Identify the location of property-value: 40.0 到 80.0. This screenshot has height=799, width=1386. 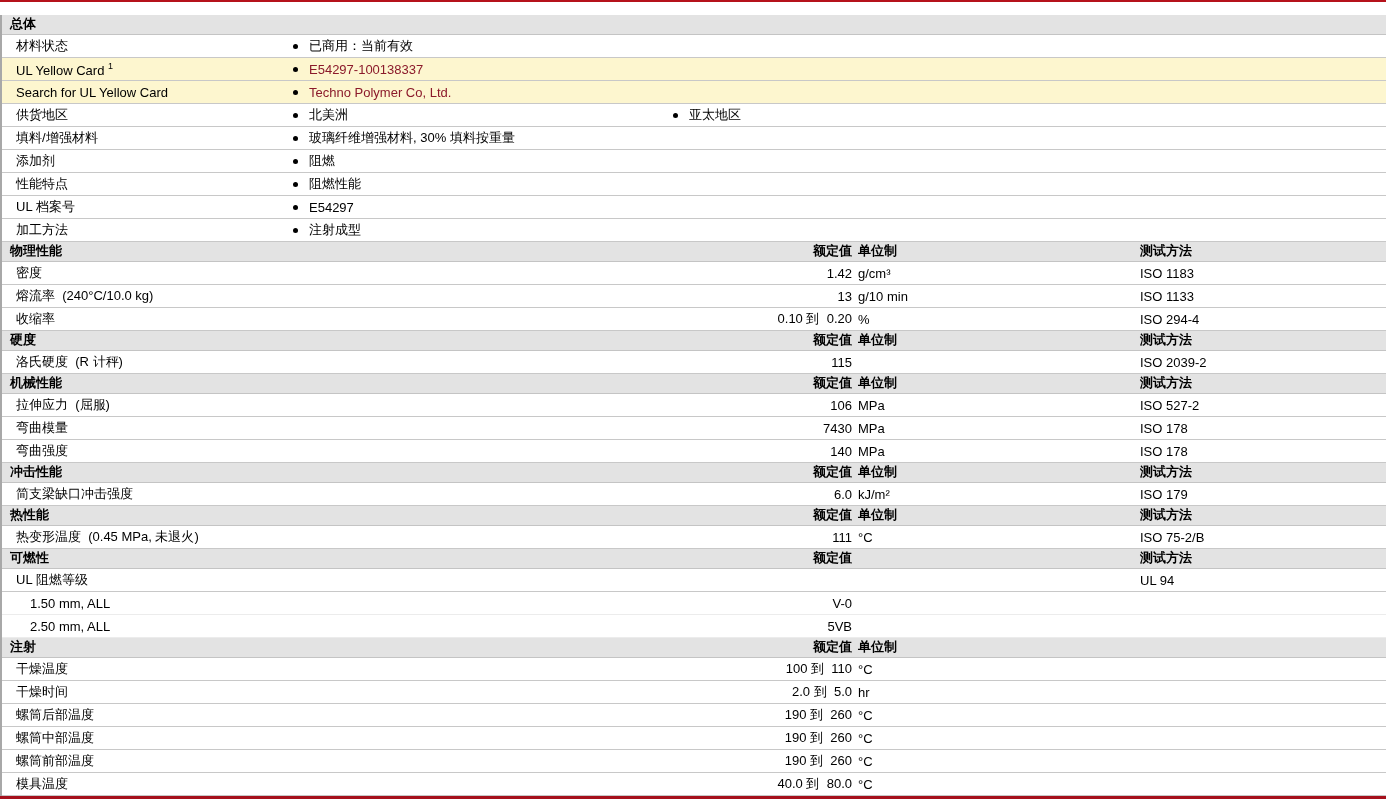
(814, 784).